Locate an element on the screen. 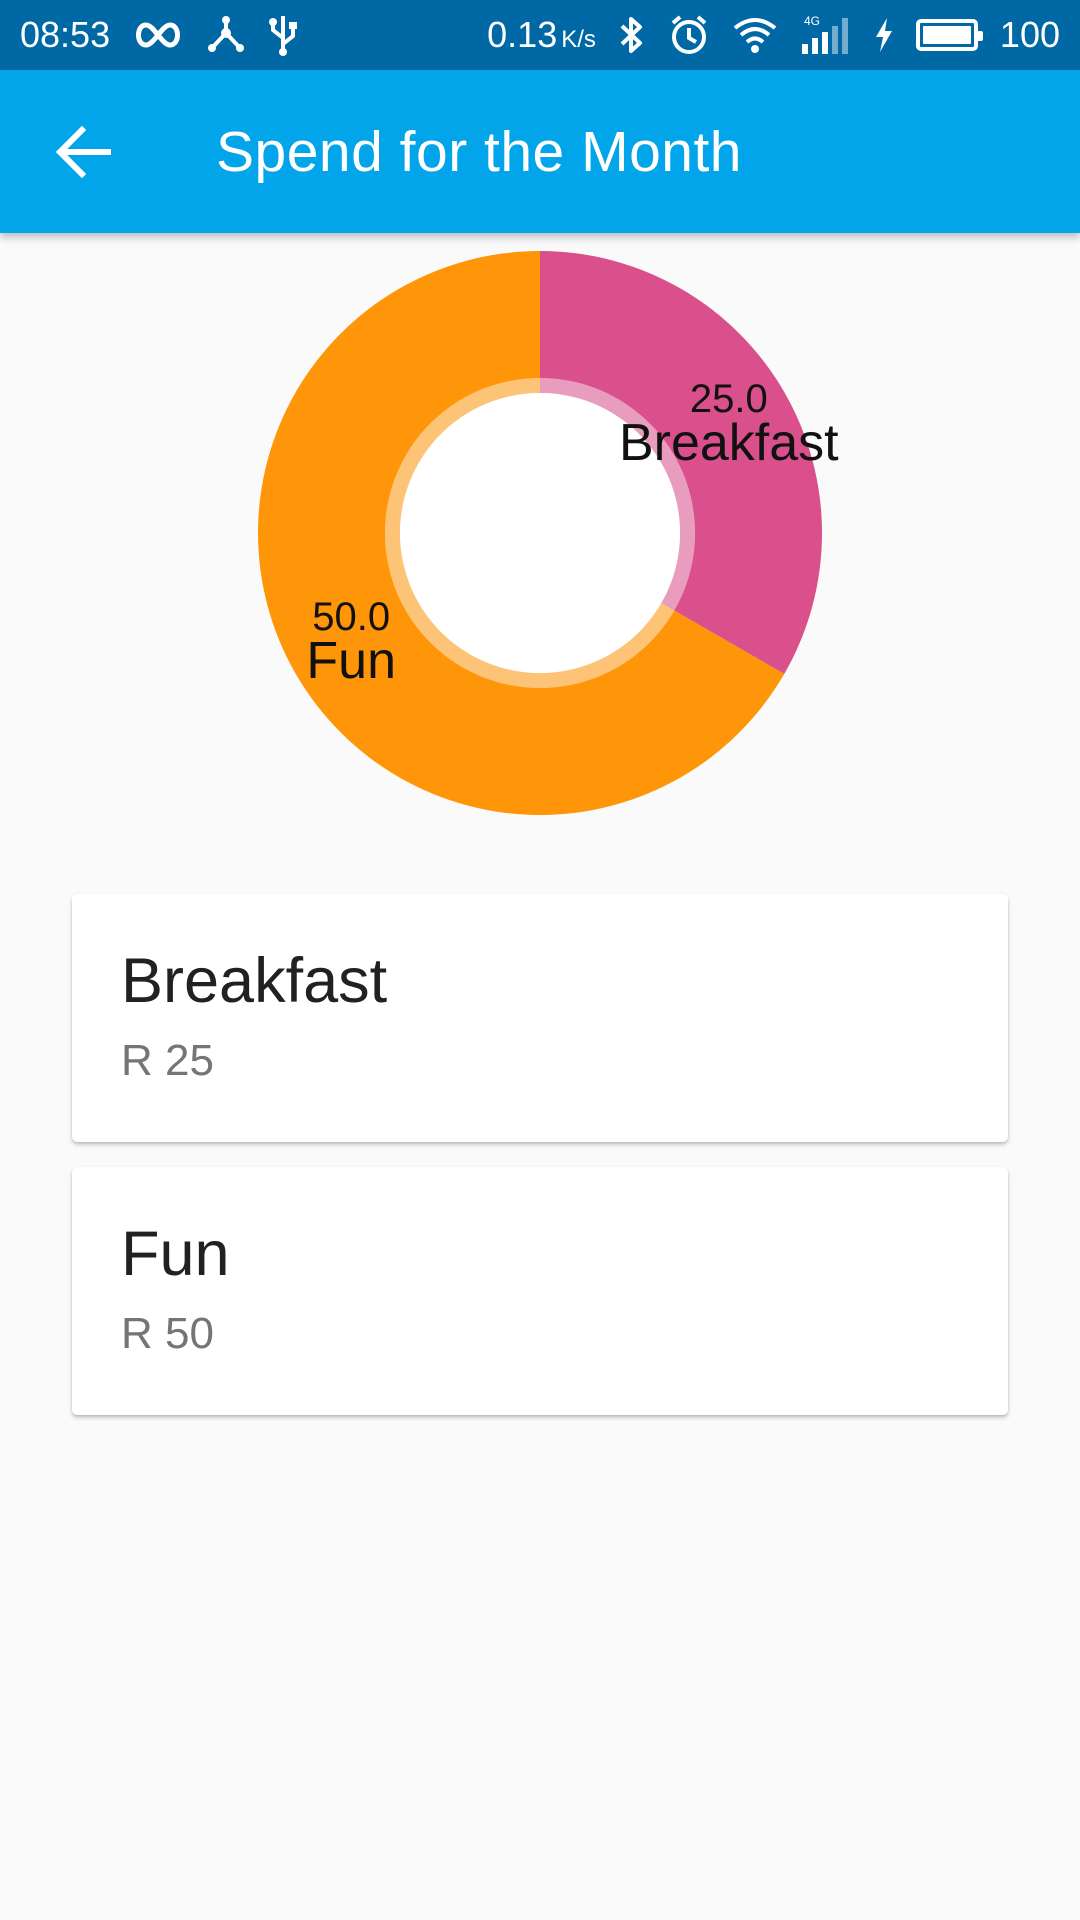  usb-icon is located at coordinates (283, 35).